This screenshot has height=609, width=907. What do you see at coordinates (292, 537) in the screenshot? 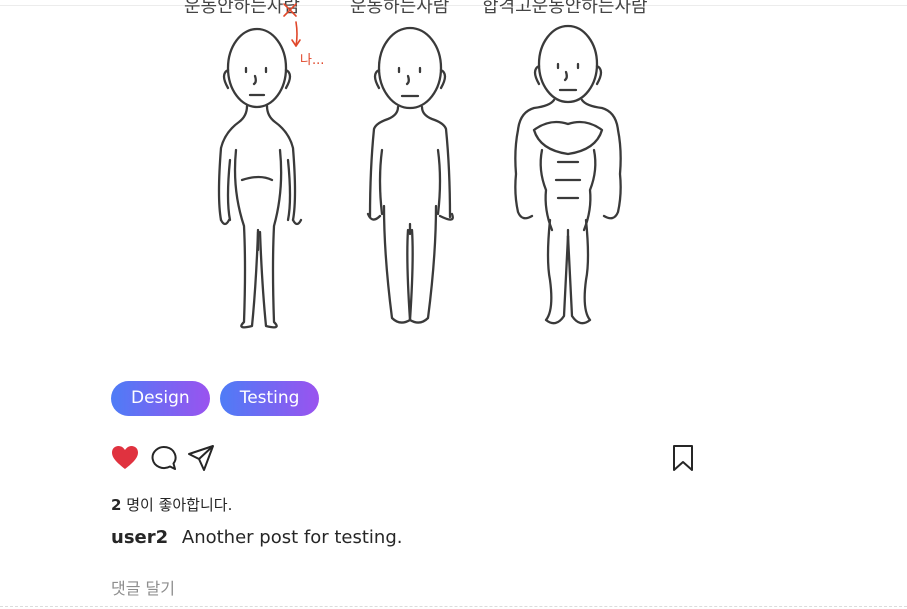
I see `caption-text: Another post for testing.` at bounding box center [292, 537].